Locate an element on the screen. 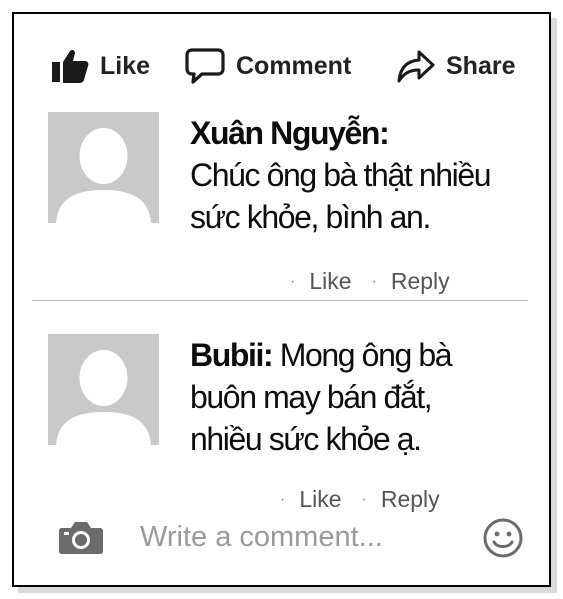 Image resolution: width=563 pixels, height=599 pixels. write-comment-bar is located at coordinates (293, 538).